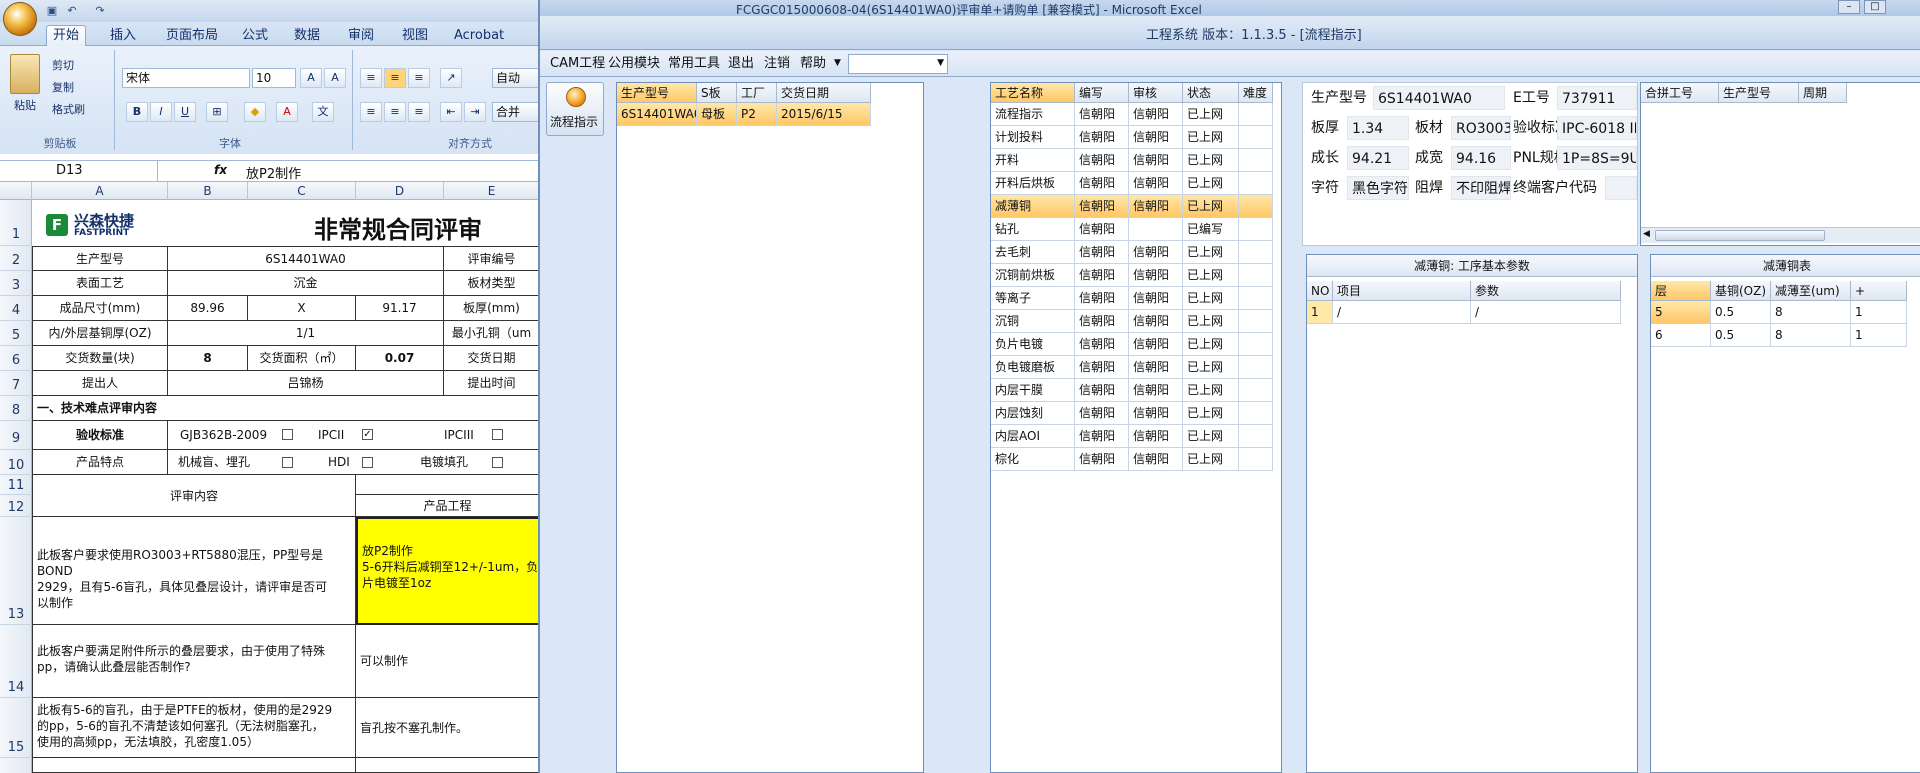 The height and width of the screenshot is (773, 1920). What do you see at coordinates (492, 191) in the screenshot?
I see `column-header-e: E` at bounding box center [492, 191].